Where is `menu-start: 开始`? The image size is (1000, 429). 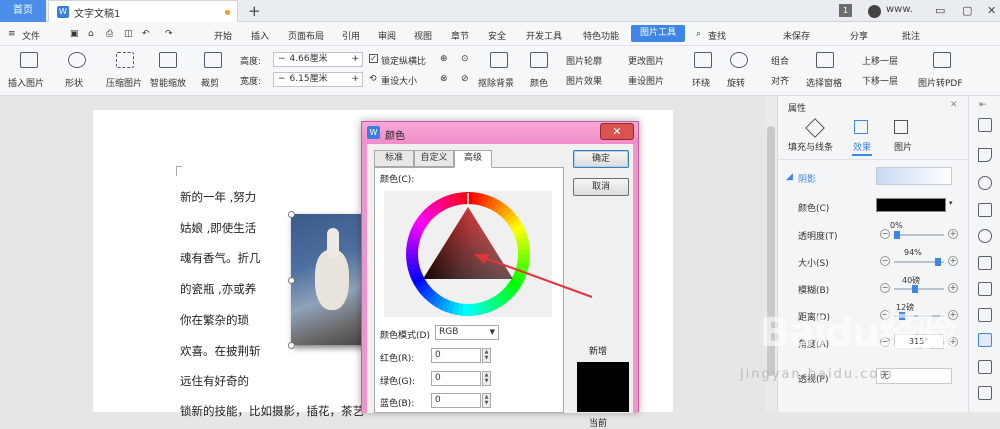 menu-start: 开始 is located at coordinates (223, 35).